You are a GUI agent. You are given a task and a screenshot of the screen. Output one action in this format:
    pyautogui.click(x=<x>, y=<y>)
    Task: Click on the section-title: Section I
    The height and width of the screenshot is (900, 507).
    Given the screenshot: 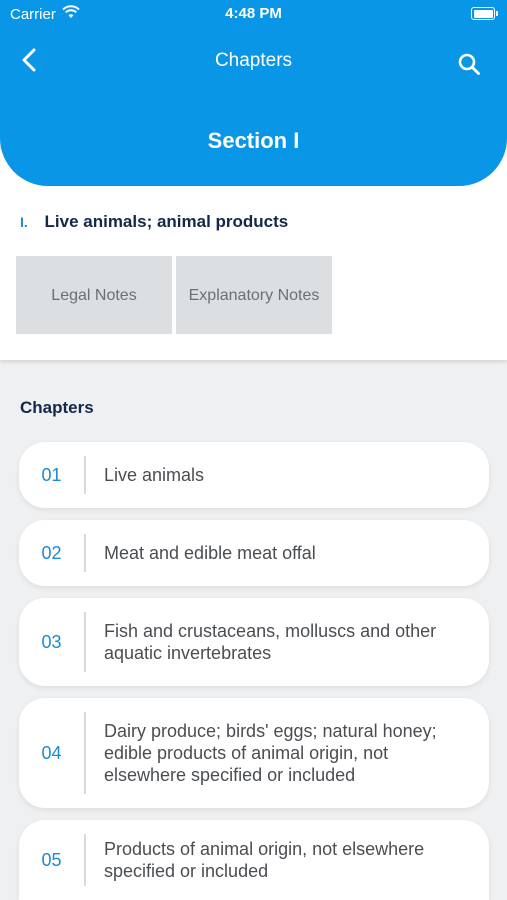 What is the action you would take?
    pyautogui.click(x=253, y=140)
    